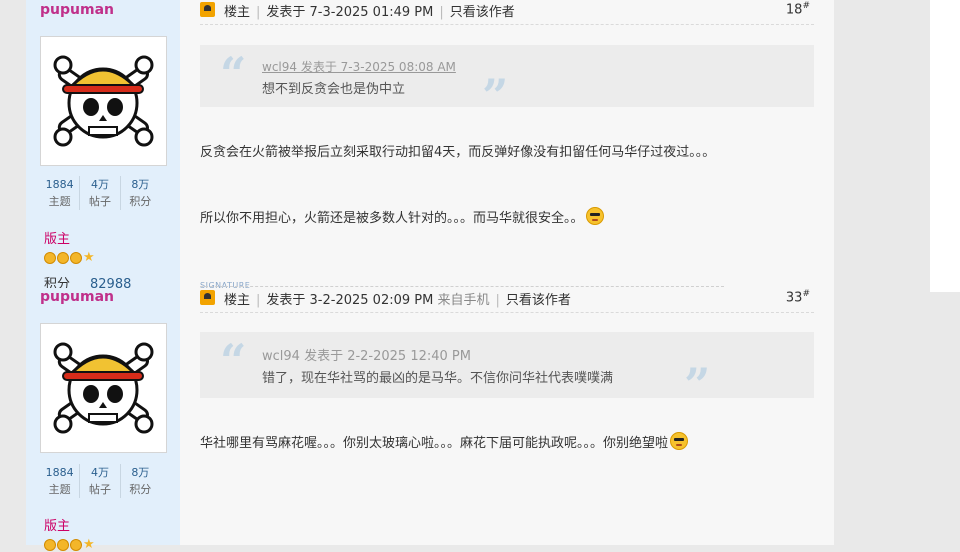  I want to click on signature-divider, so click(462, 286).